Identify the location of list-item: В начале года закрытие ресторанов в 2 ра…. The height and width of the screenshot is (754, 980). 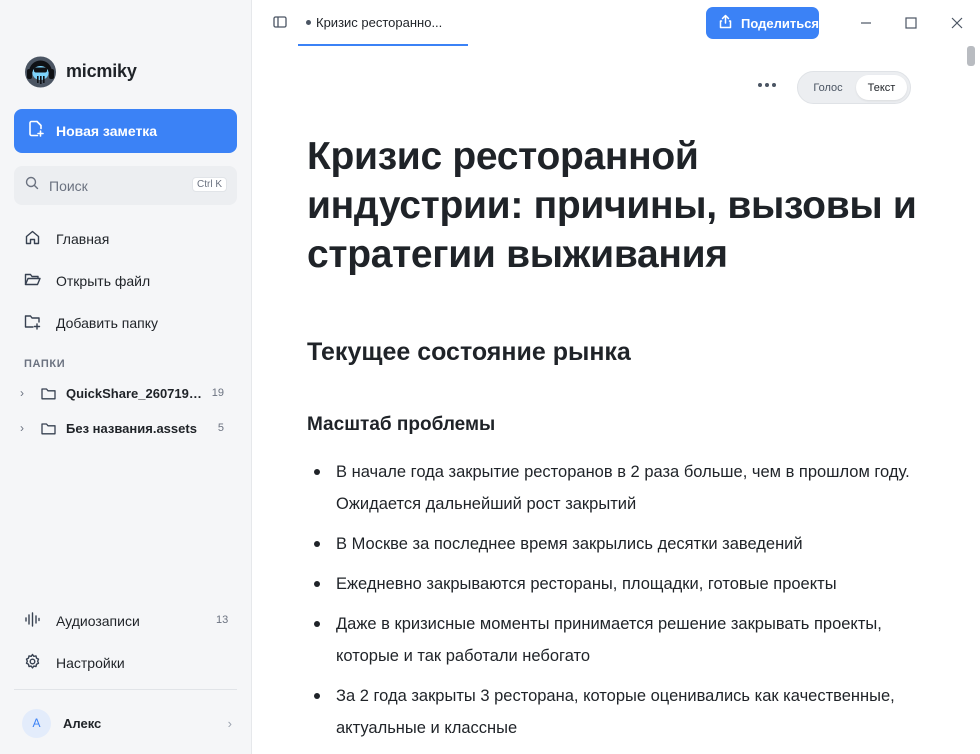
(612, 488).